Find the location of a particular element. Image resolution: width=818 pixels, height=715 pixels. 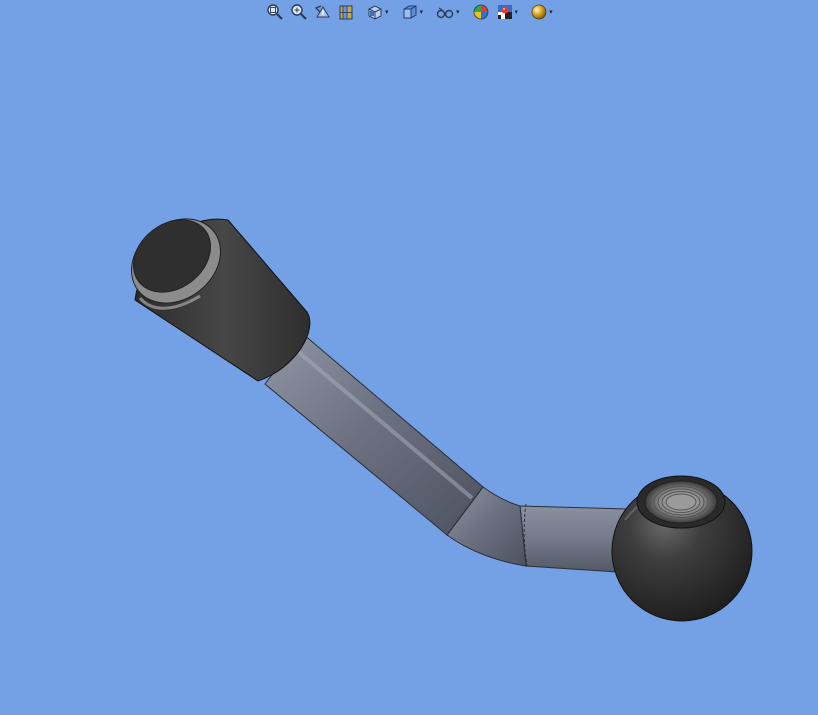

threaded-bore is located at coordinates (681, 502).